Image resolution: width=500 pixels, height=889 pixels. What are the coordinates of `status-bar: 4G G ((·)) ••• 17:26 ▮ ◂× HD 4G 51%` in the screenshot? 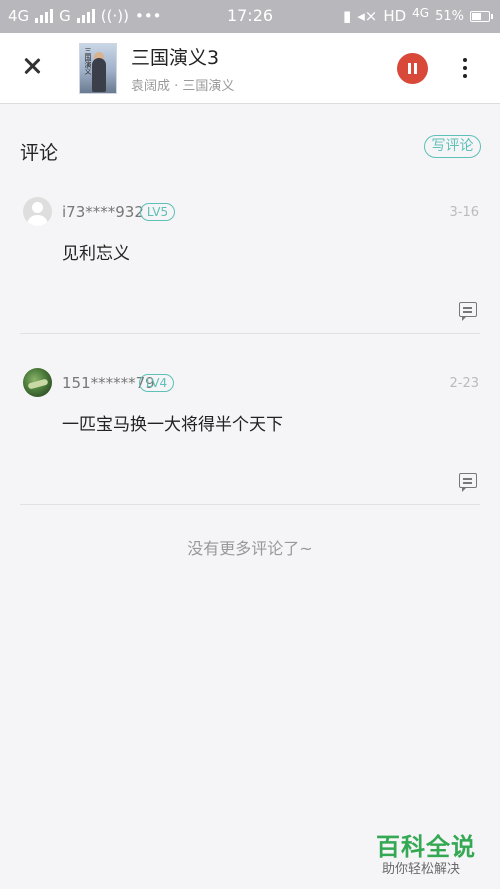 It's located at (250, 16).